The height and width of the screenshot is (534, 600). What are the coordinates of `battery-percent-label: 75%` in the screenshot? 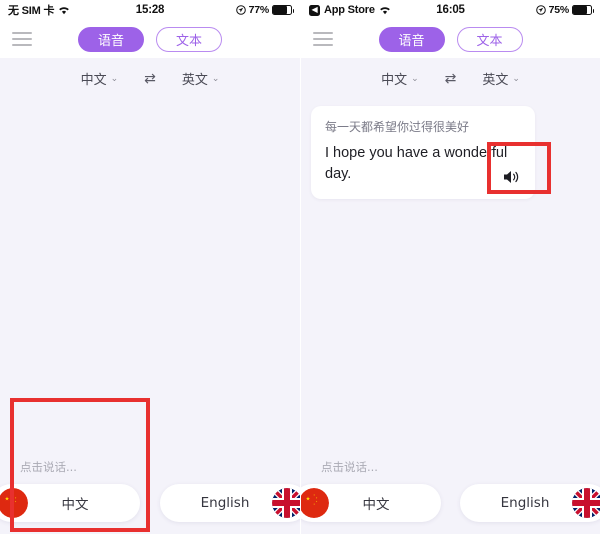 It's located at (559, 10).